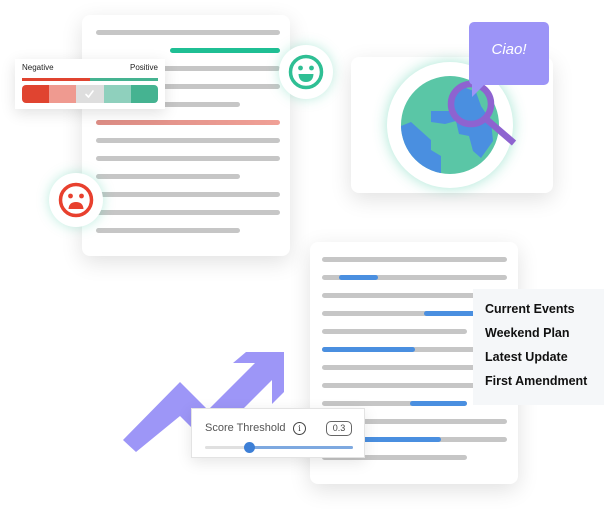 Image resolution: width=604 pixels, height=519 pixels. Describe the element at coordinates (249, 447) in the screenshot. I see `slider-knob` at that location.